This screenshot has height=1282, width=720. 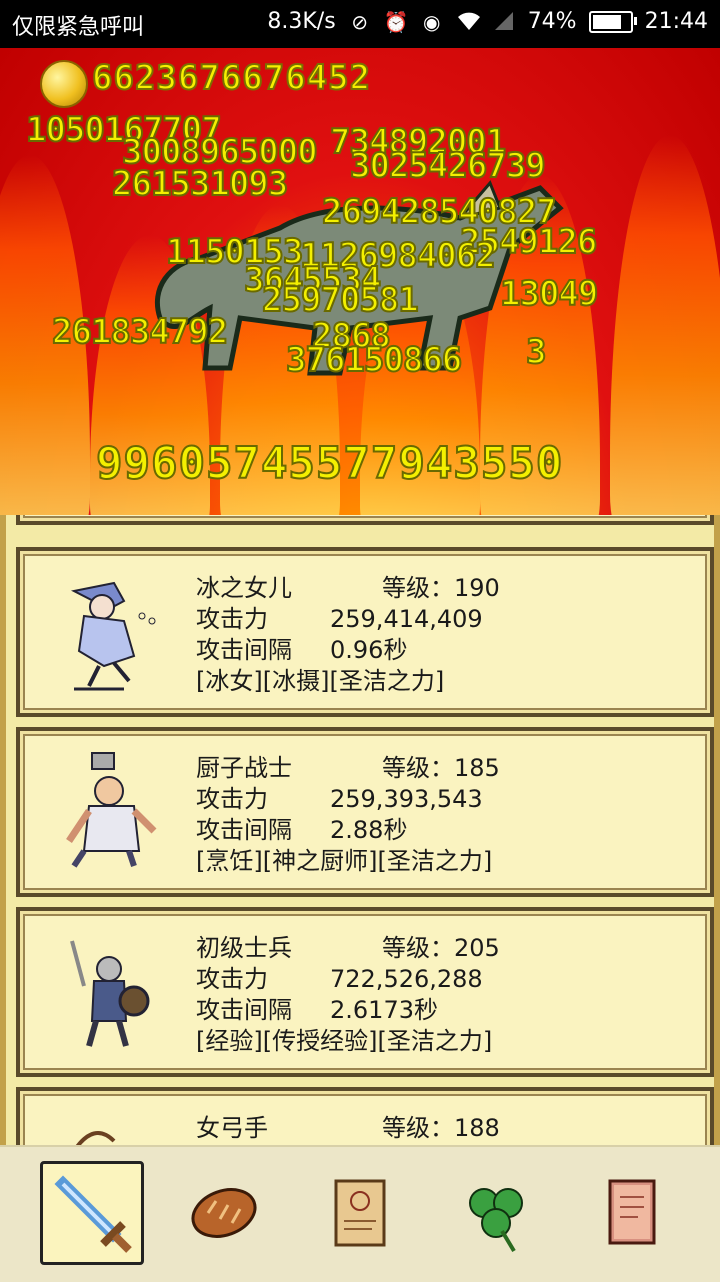 I want to click on damage-number: 261531093, so click(x=200, y=184).